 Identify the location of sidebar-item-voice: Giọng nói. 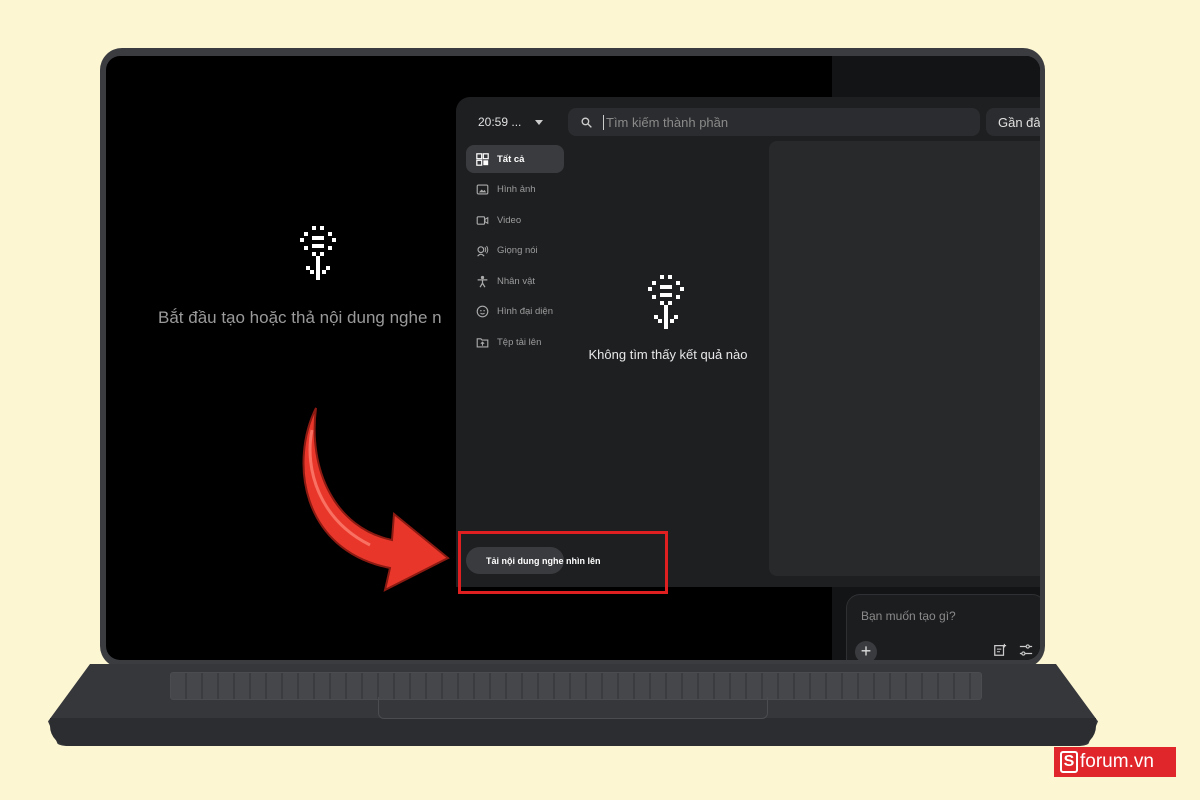
(515, 251).